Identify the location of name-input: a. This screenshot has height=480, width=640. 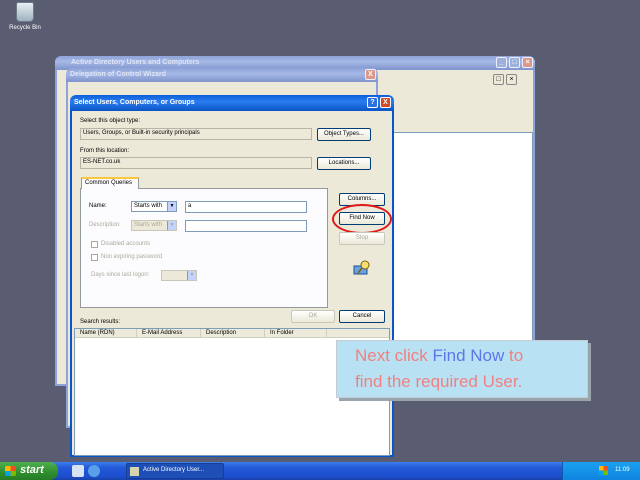
(246, 207).